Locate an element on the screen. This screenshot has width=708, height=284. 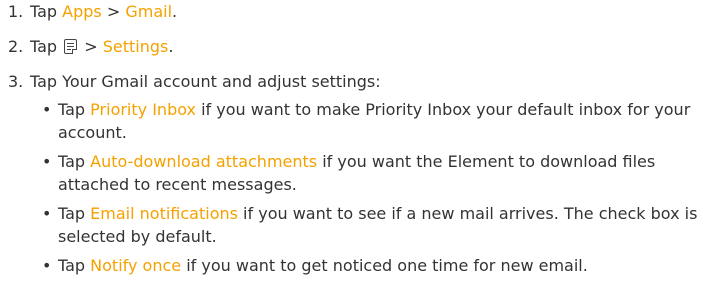
step-number: 3. is located at coordinates (16, 81).